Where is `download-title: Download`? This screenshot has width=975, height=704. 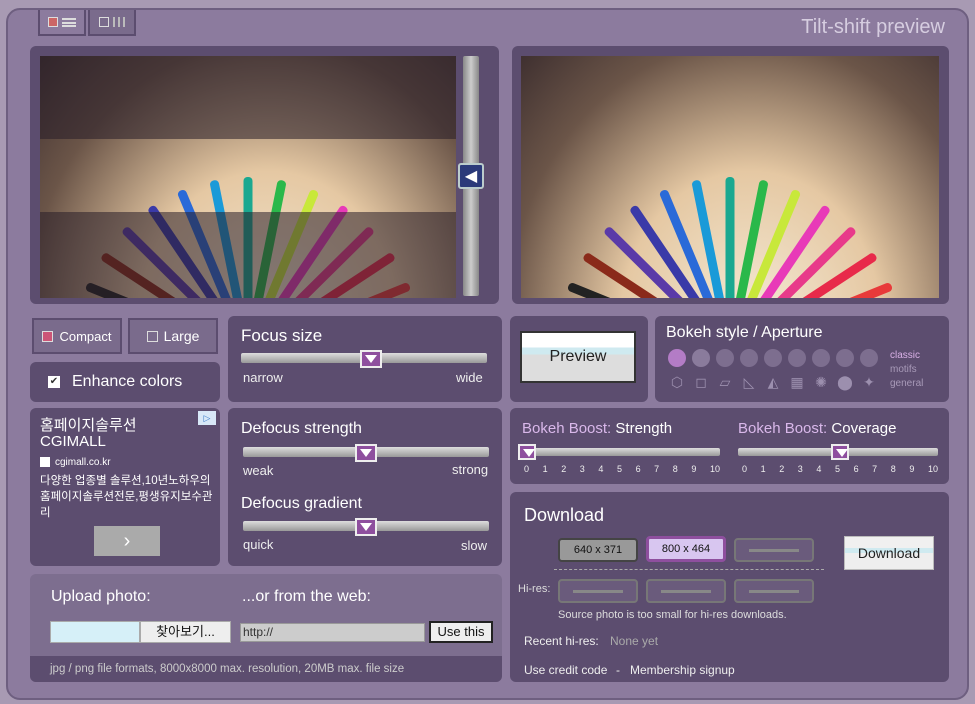 download-title: Download is located at coordinates (564, 515).